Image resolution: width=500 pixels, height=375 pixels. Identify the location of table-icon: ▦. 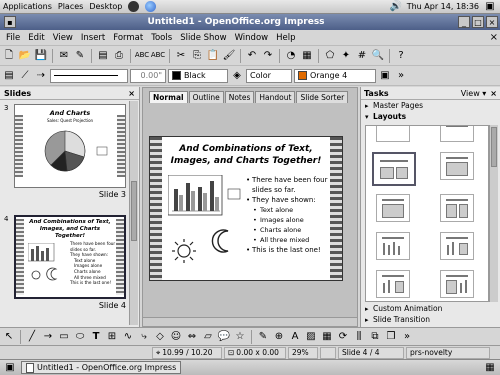
(307, 56).